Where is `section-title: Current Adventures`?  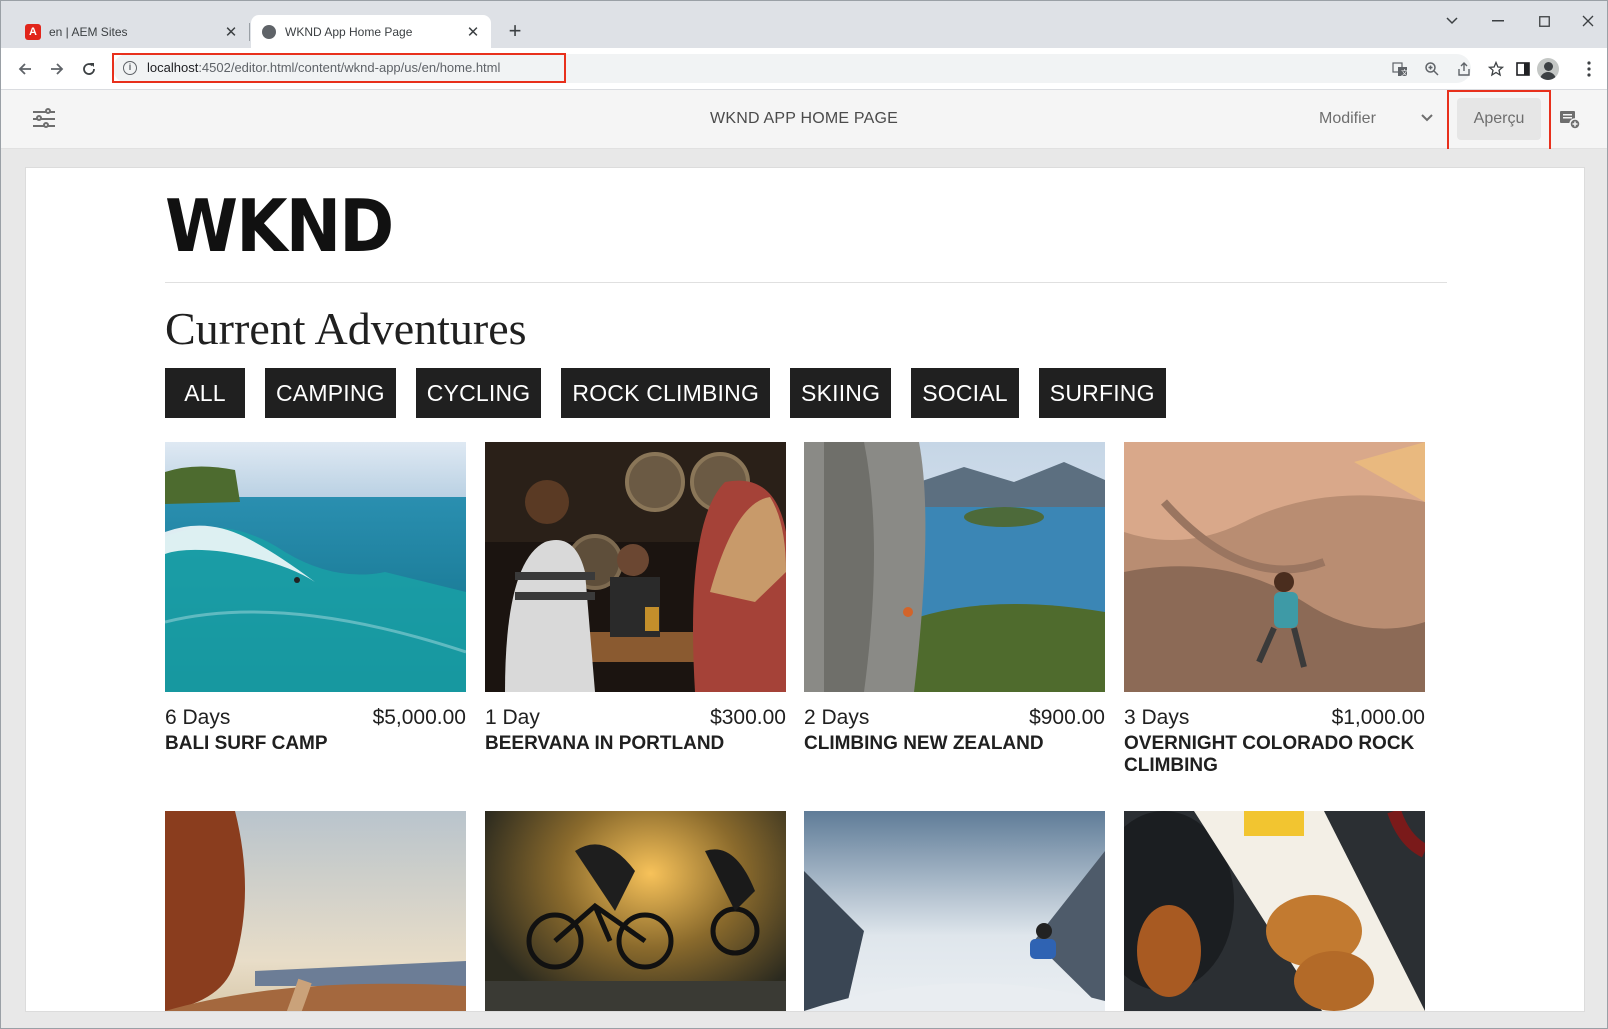 section-title: Current Adventures is located at coordinates (346, 328).